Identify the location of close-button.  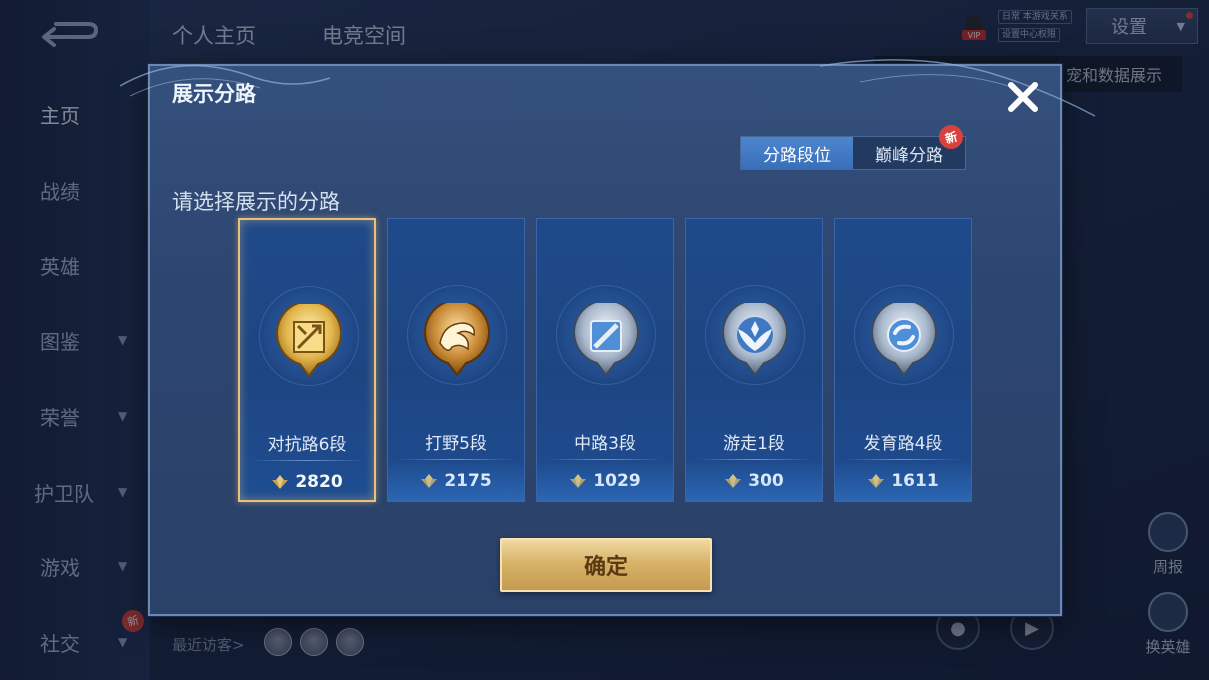
(1023, 97).